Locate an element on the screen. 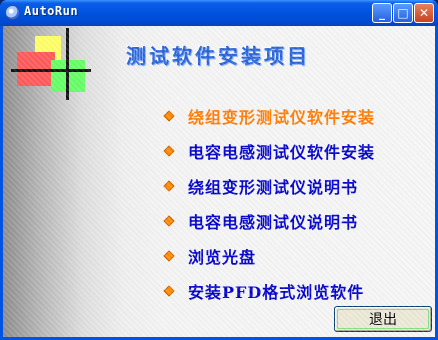 This screenshot has height=340, width=438. menu-item-label: 绕组变形测试仪说明书 is located at coordinates (273, 186).